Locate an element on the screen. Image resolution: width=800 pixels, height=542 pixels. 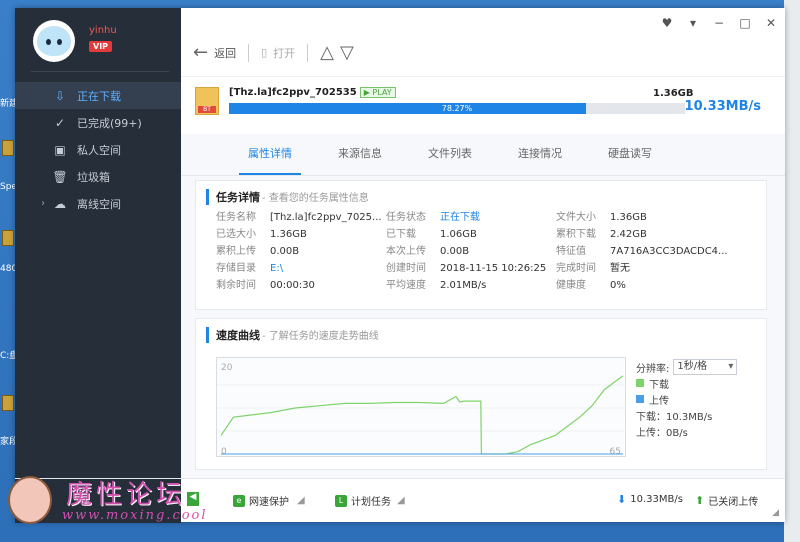
scheduled-task-button: L 计划任务 ◢ is located at coordinates (370, 500).